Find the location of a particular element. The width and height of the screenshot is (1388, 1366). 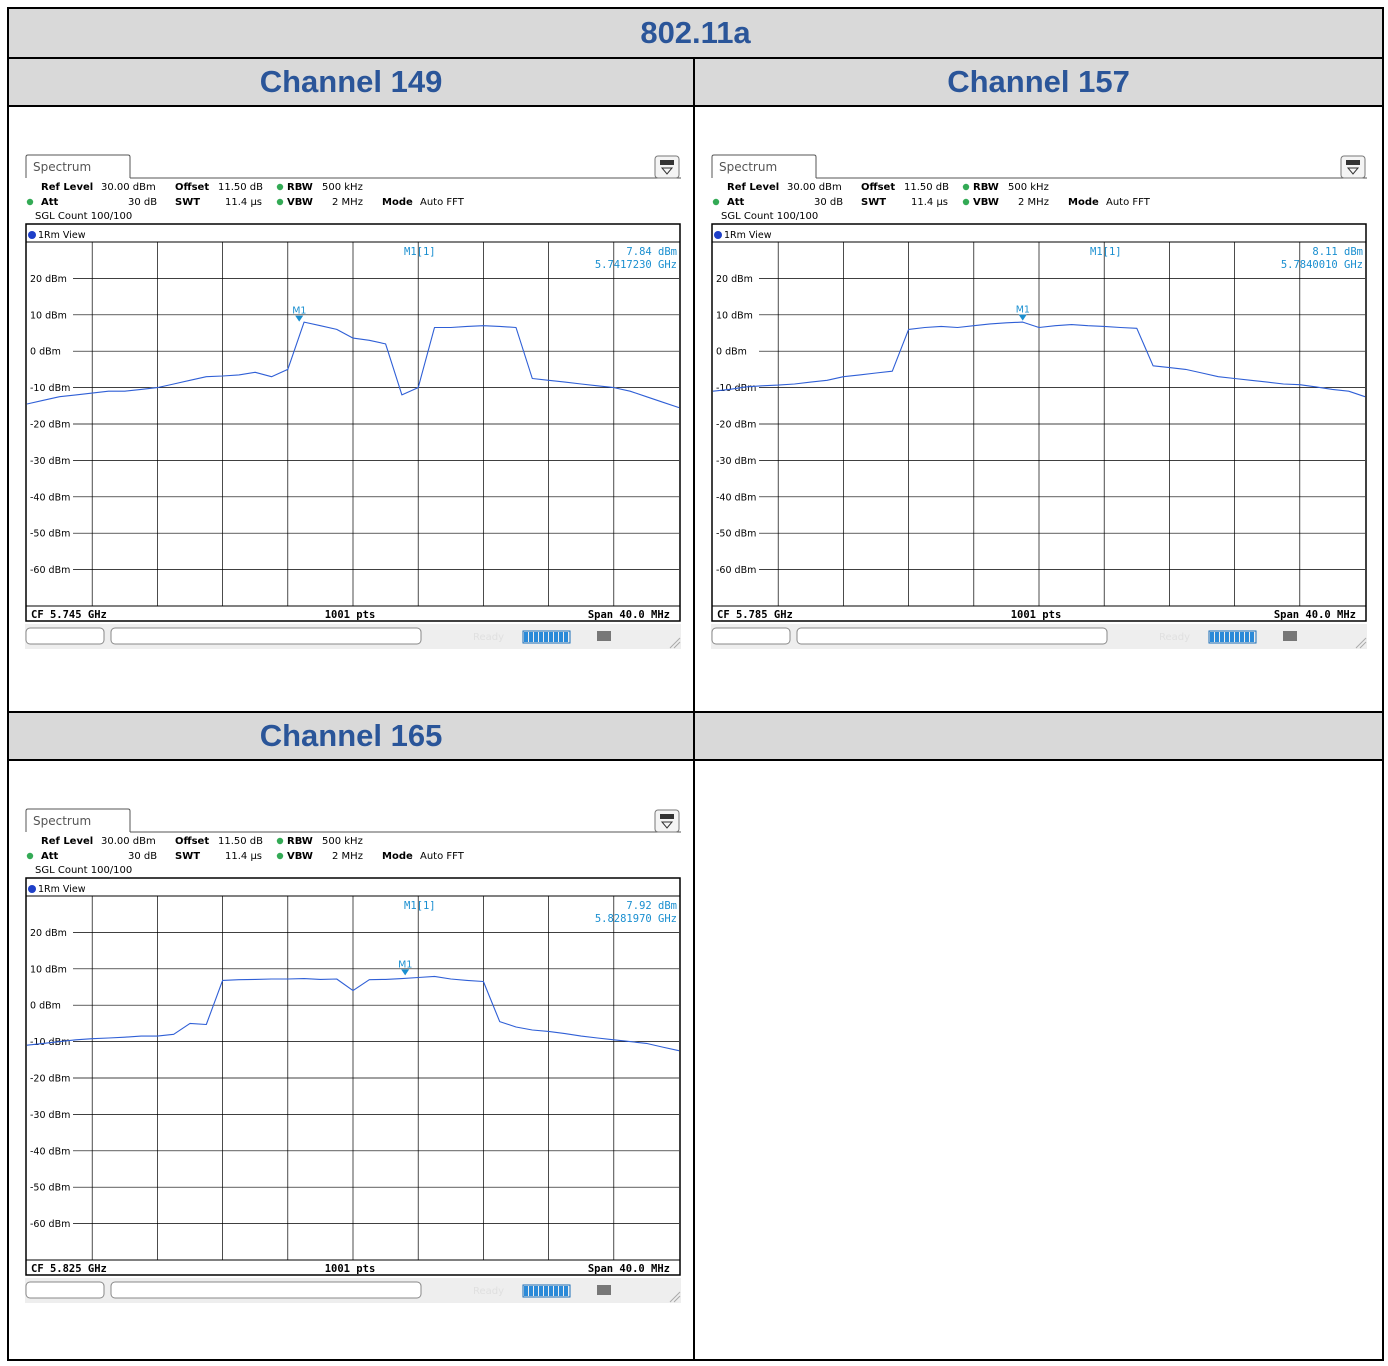

swt-value: 11.4 µs is located at coordinates (243, 856).